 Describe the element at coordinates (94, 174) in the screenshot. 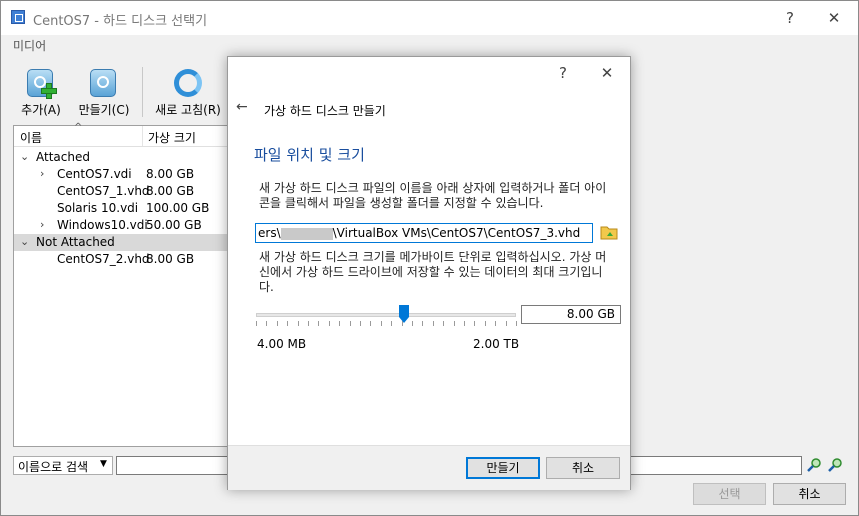

I see `row-name: CentOS7.vdi` at that location.